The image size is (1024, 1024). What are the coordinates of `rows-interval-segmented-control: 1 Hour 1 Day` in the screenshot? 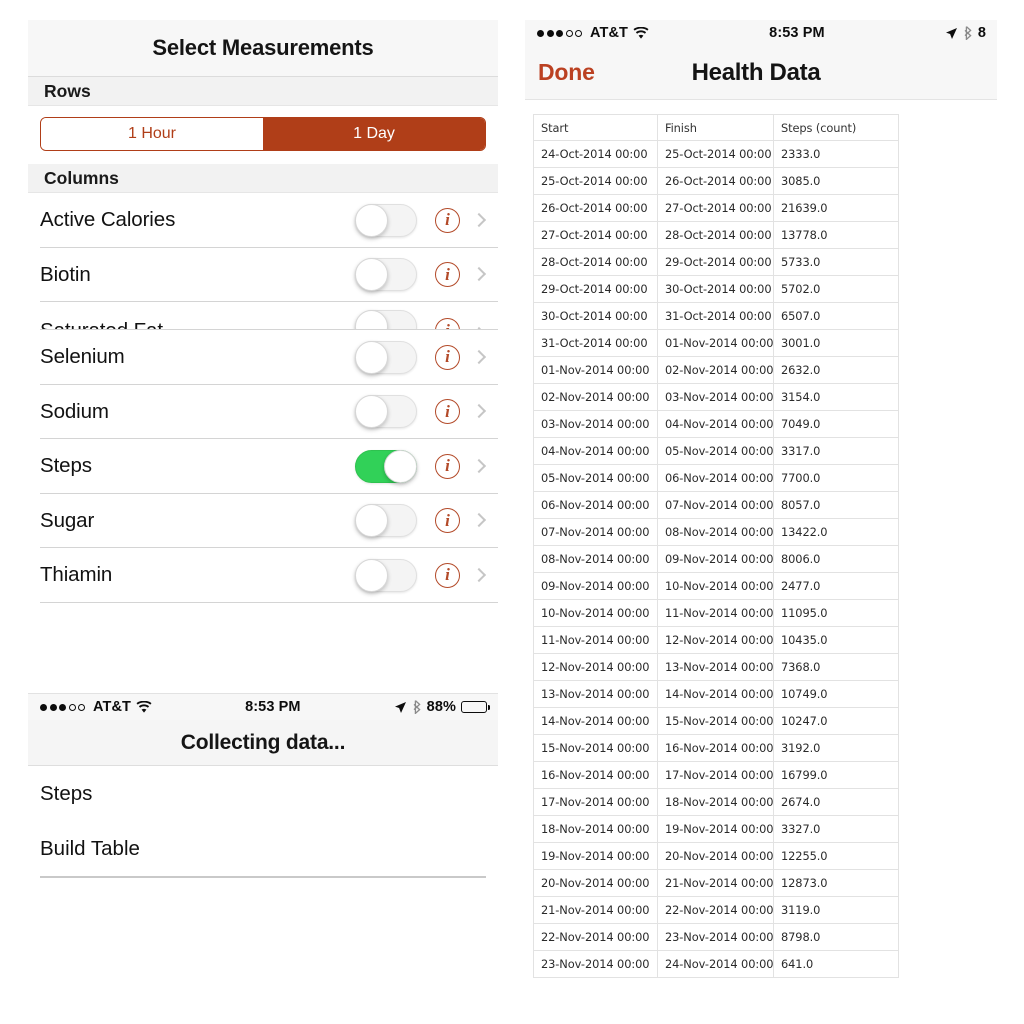 It's located at (263, 134).